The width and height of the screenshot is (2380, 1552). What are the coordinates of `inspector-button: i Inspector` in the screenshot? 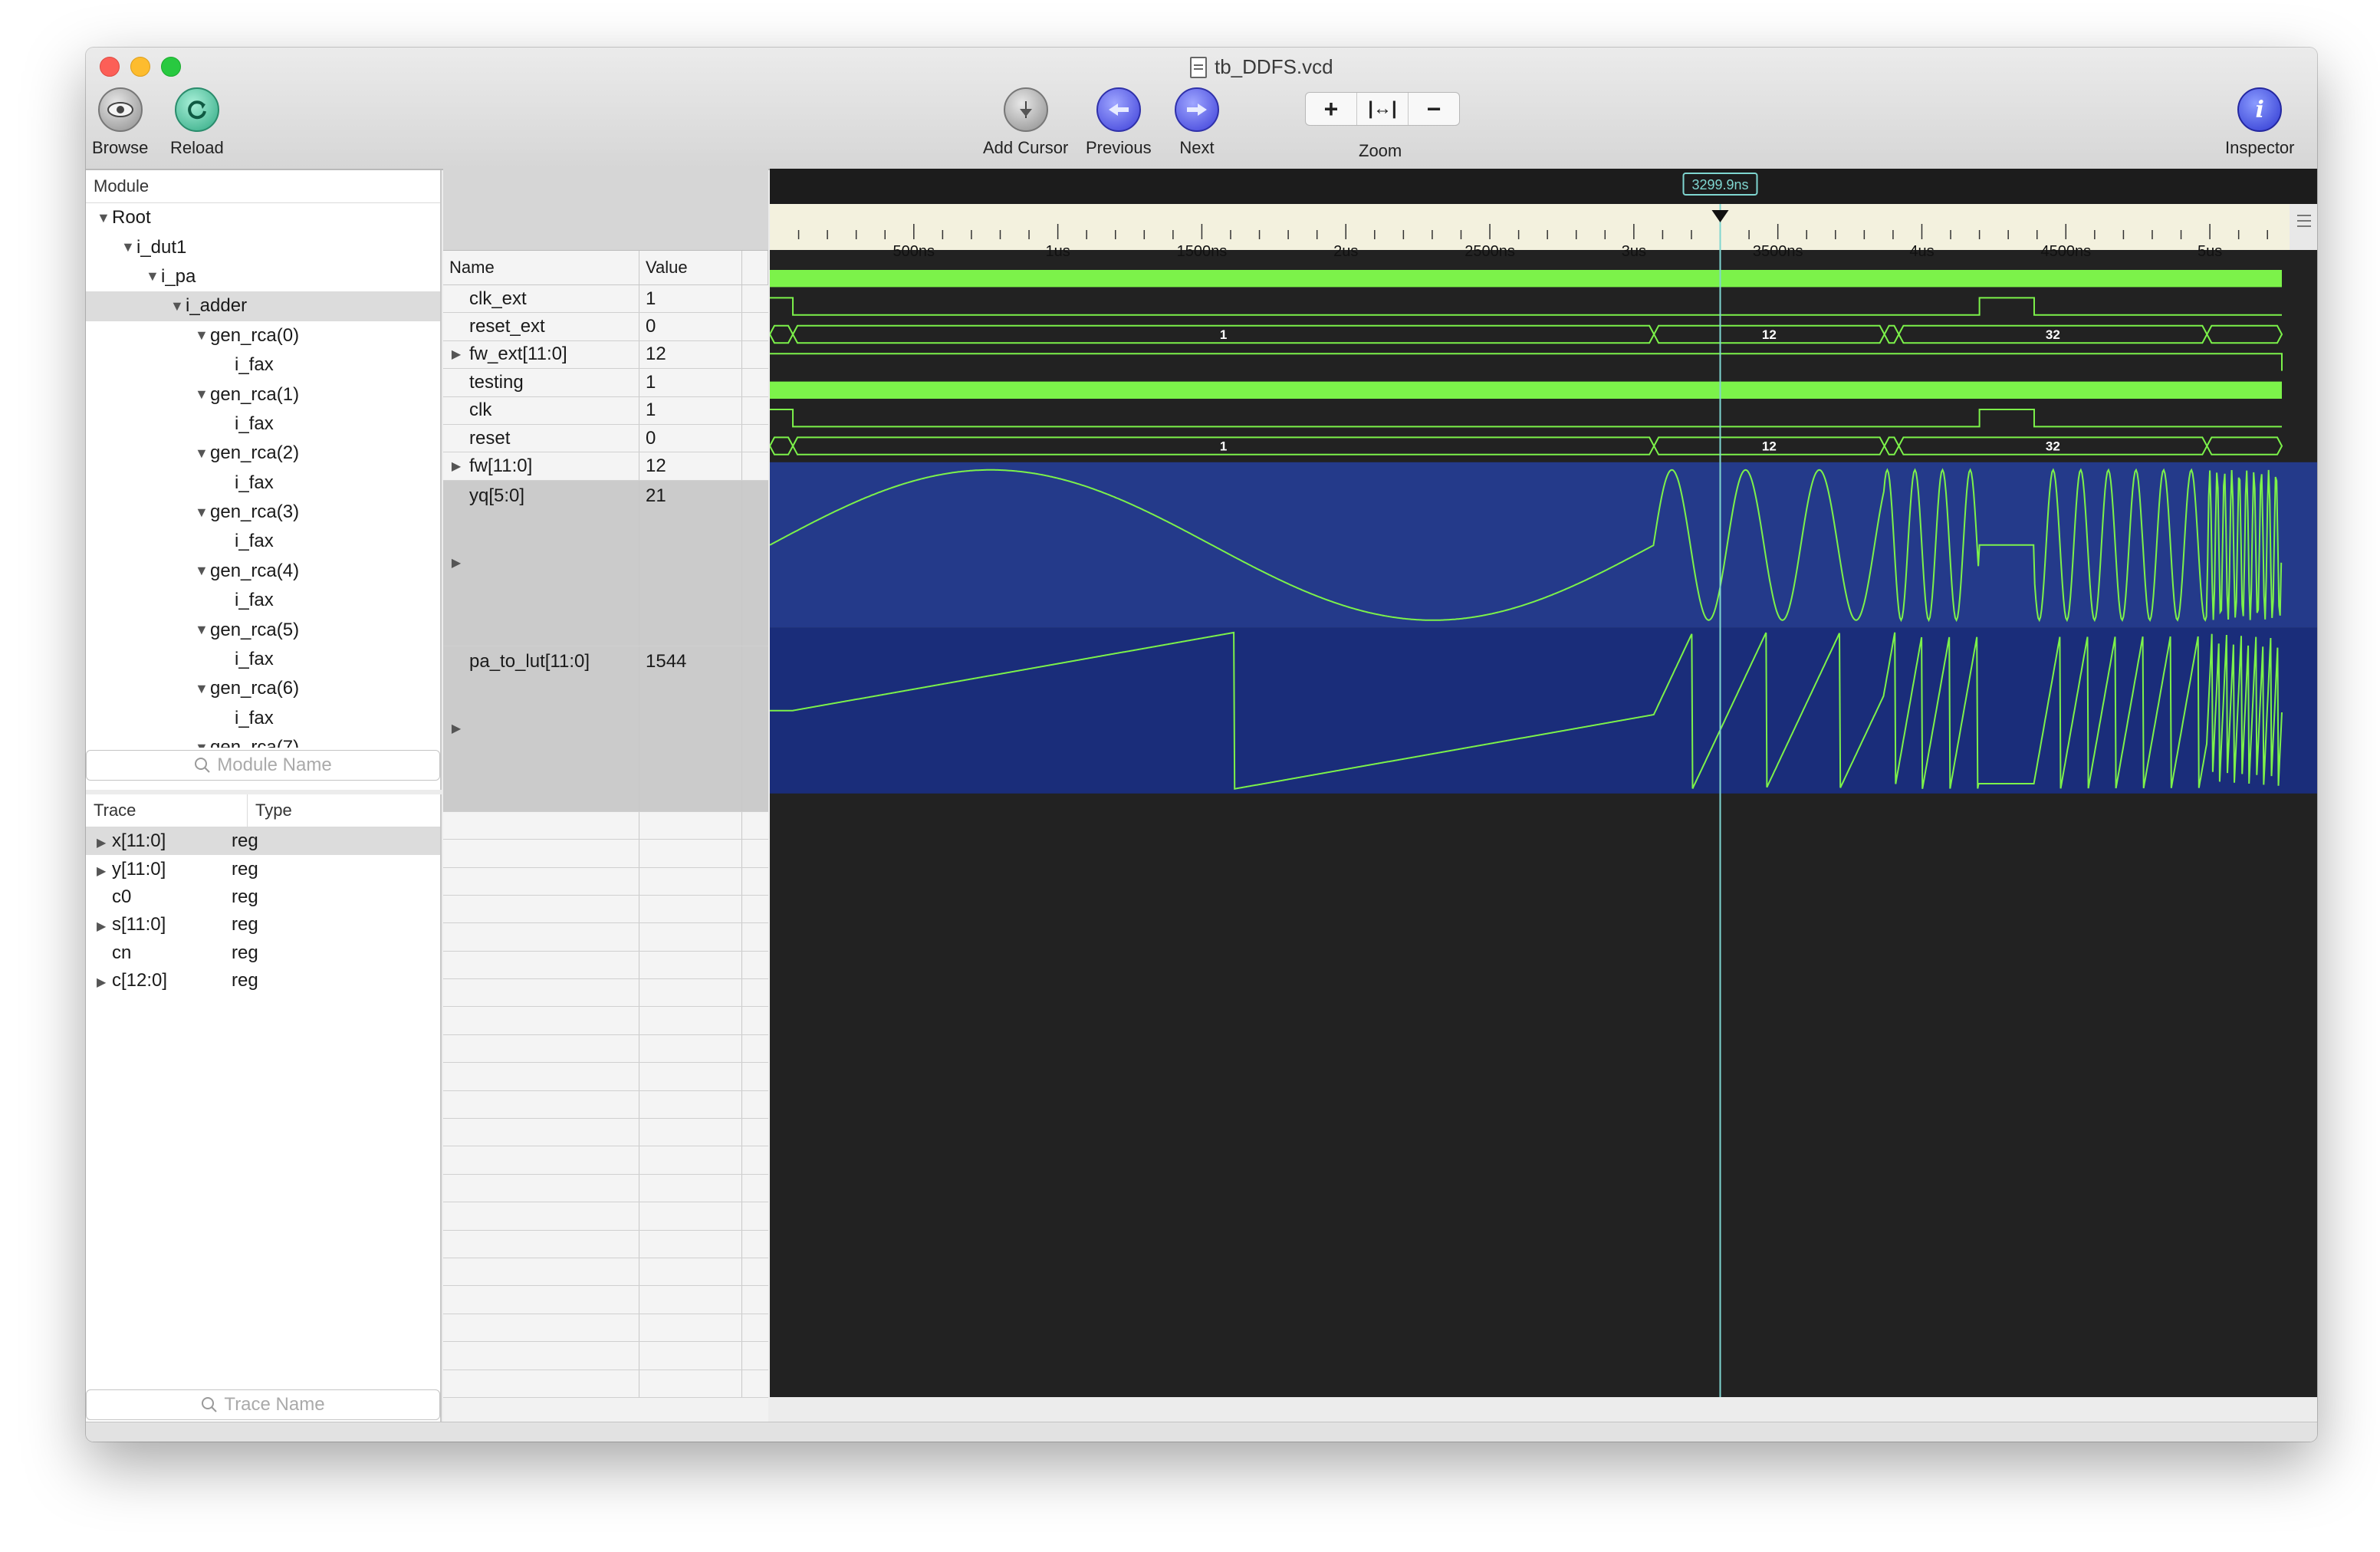 It's located at (2260, 122).